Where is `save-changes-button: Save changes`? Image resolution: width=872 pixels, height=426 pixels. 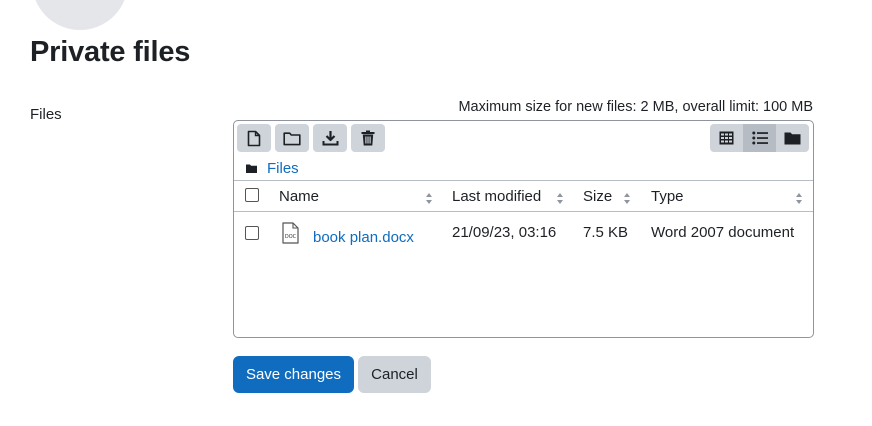
save-changes-button: Save changes is located at coordinates (293, 374).